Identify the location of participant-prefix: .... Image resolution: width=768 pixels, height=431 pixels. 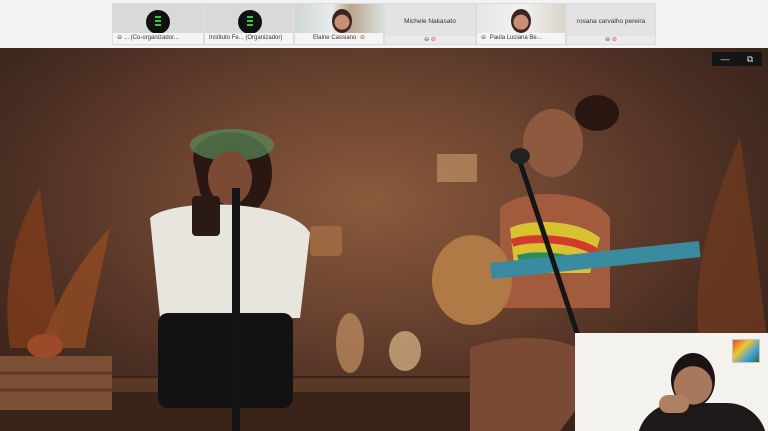
(127, 38).